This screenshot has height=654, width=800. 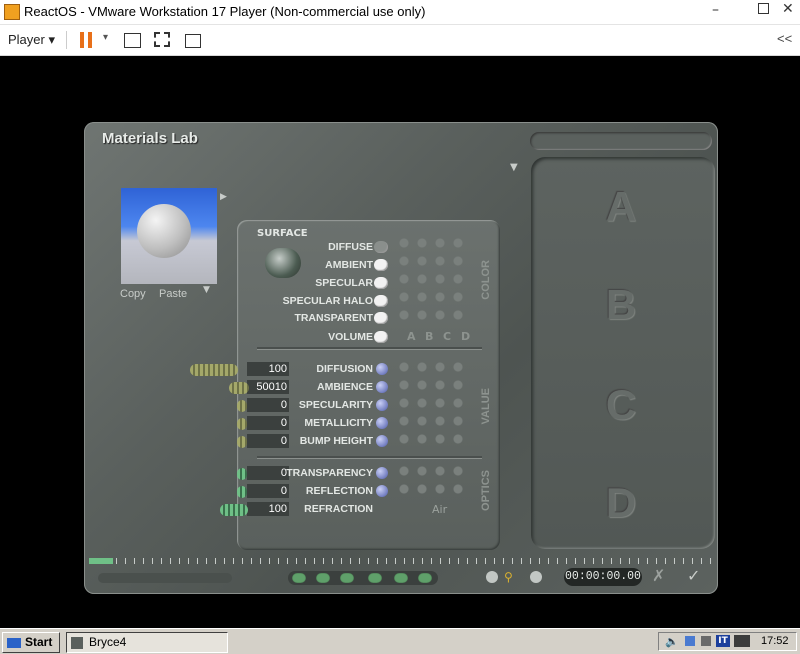 I want to click on ambience-slider, so click(x=239, y=388).